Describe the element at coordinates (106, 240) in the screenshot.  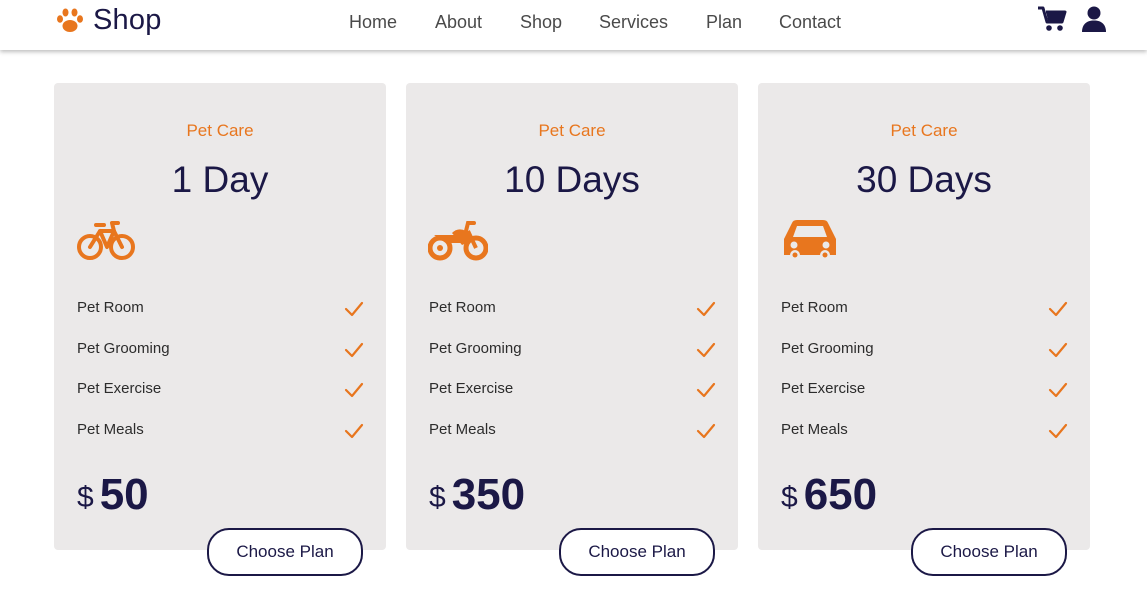
I see `bicycle-icon` at that location.